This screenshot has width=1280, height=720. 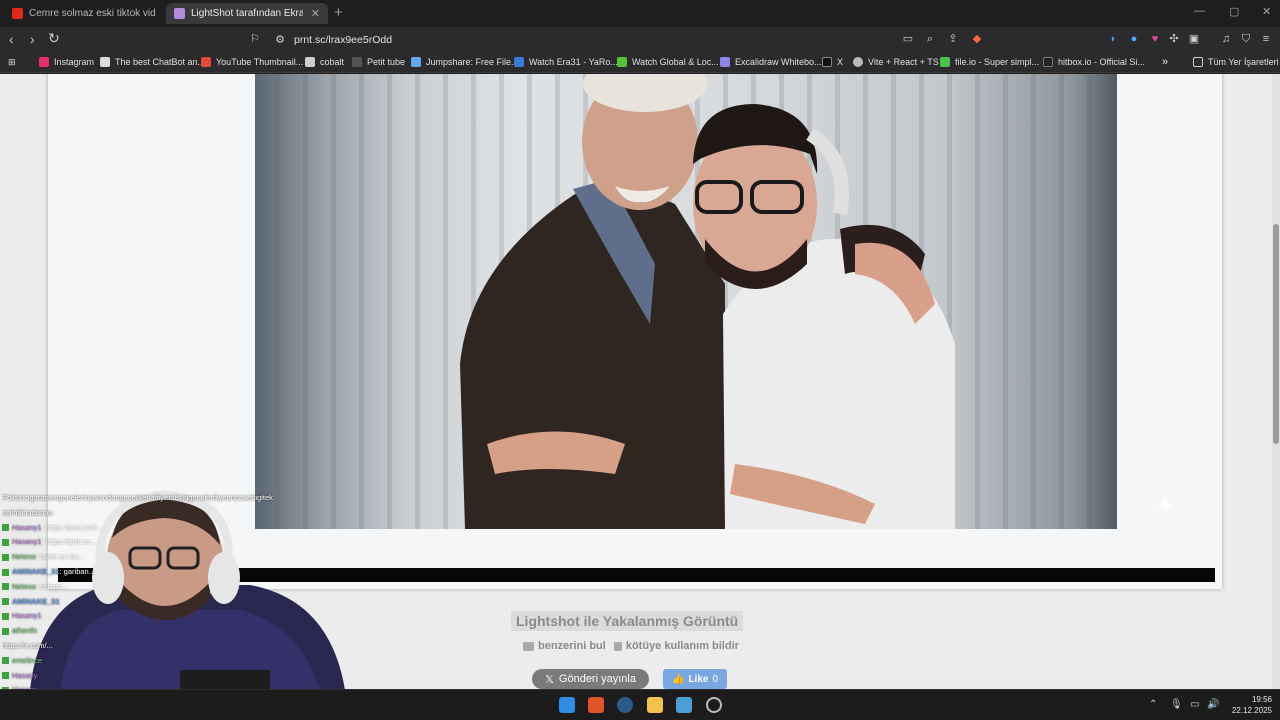 What do you see at coordinates (1261, 699) in the screenshot?
I see `clock-time: 19:56` at bounding box center [1261, 699].